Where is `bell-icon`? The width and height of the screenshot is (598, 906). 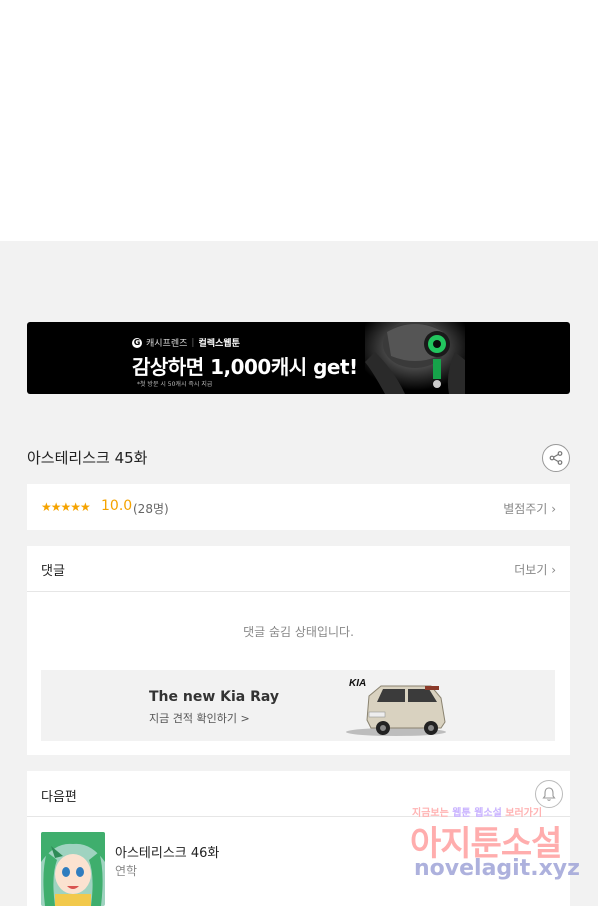 bell-icon is located at coordinates (549, 794).